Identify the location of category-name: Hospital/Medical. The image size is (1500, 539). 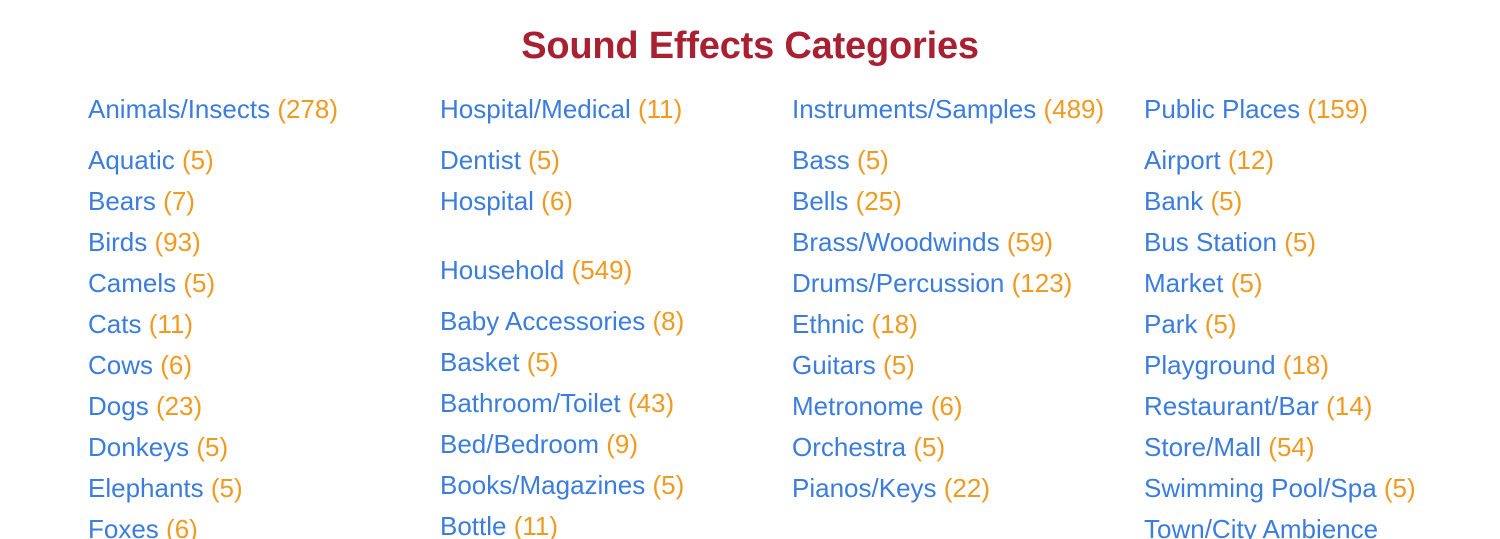
(535, 109).